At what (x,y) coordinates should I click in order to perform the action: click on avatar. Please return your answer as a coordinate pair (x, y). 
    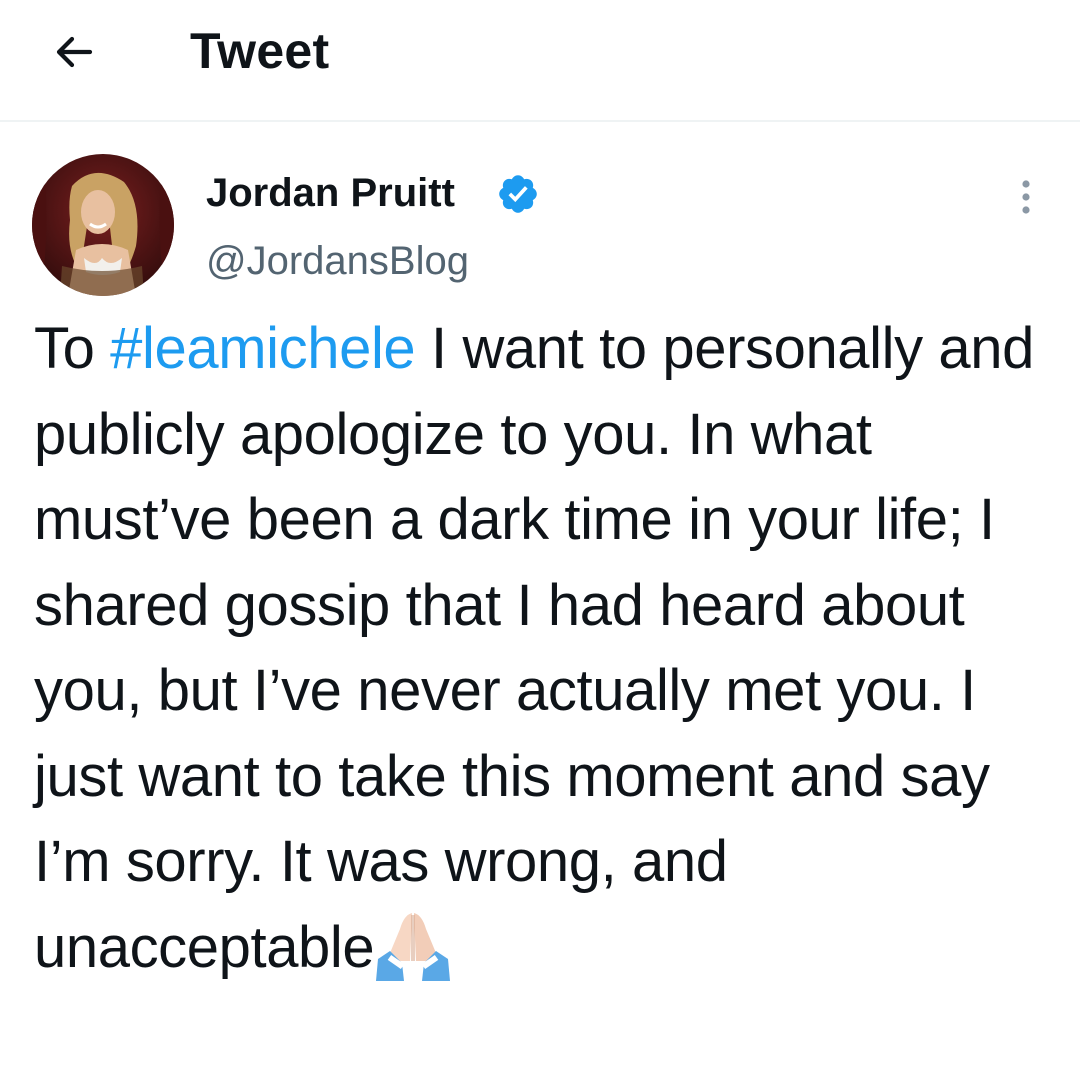
    Looking at the image, I should click on (103, 225).